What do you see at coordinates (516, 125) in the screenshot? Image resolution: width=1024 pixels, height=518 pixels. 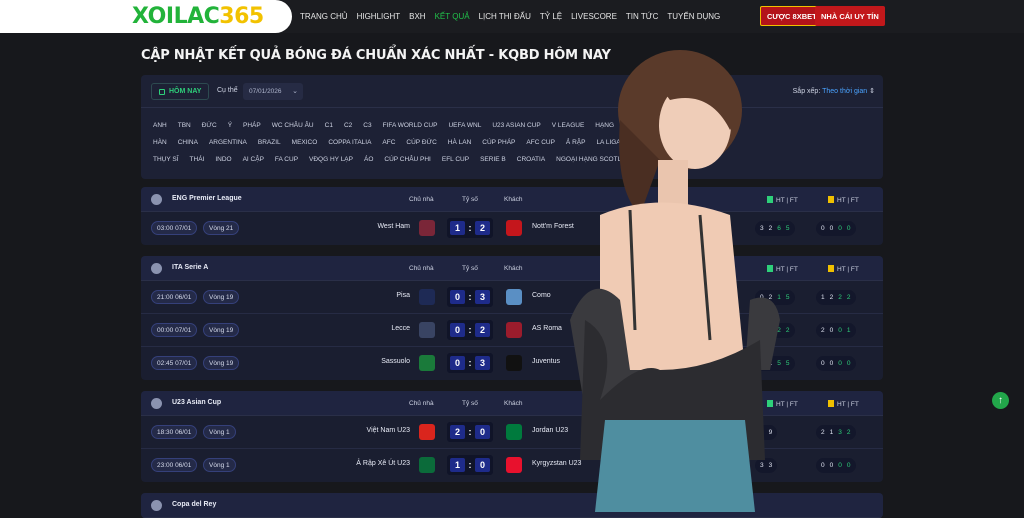 I see `league-filter-item: U23 ASIAN CUP` at bounding box center [516, 125].